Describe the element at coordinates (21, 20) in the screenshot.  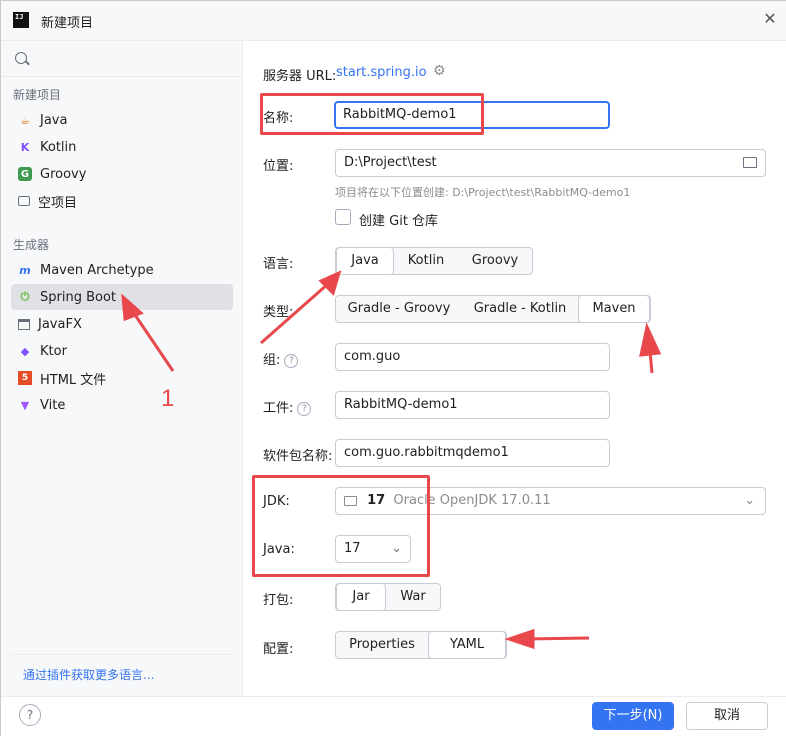
I see `intellij-app-icon: IJ` at that location.